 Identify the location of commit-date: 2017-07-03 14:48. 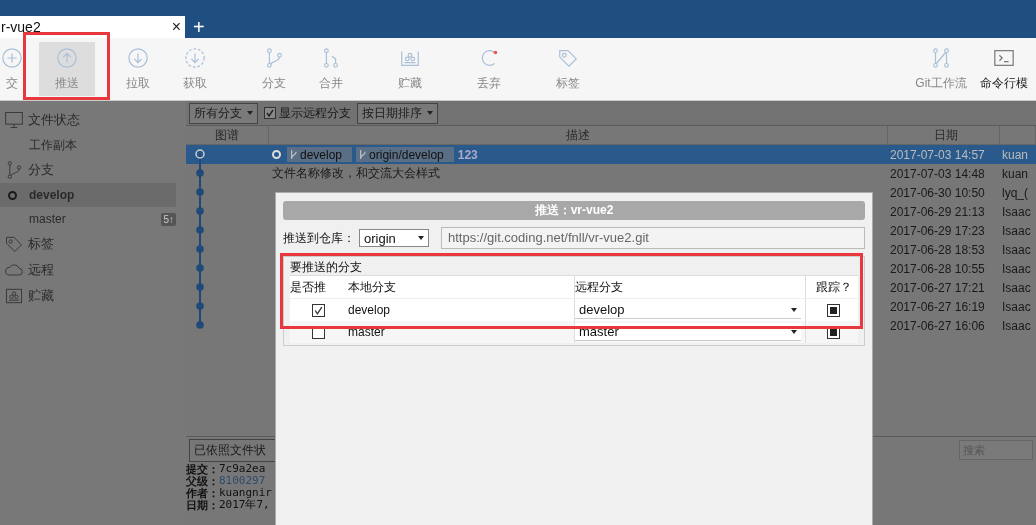
(937, 173).